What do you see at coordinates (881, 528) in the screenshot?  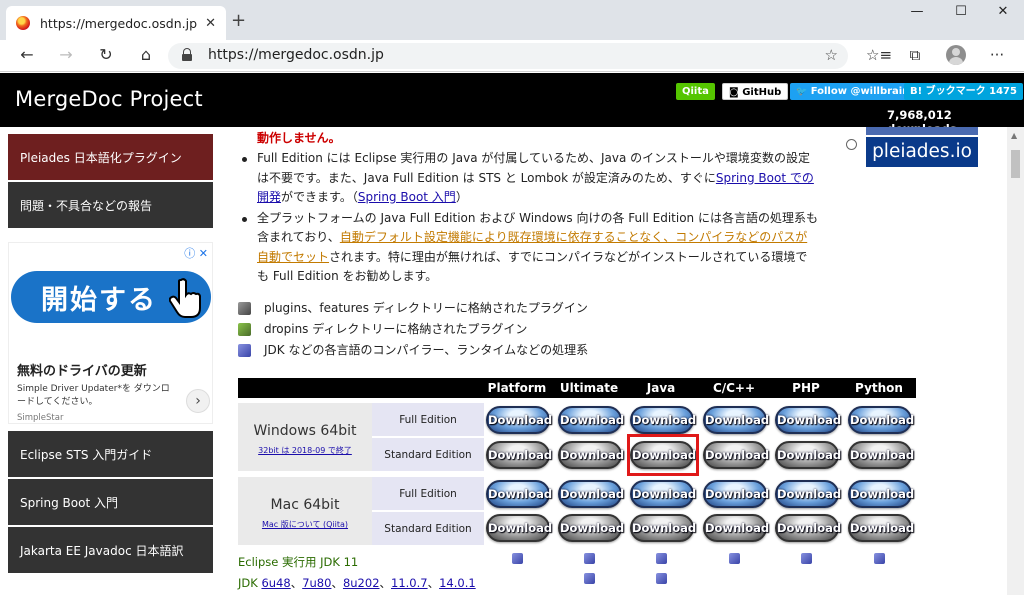 I see `download-button-mac-standard-python: Download` at bounding box center [881, 528].